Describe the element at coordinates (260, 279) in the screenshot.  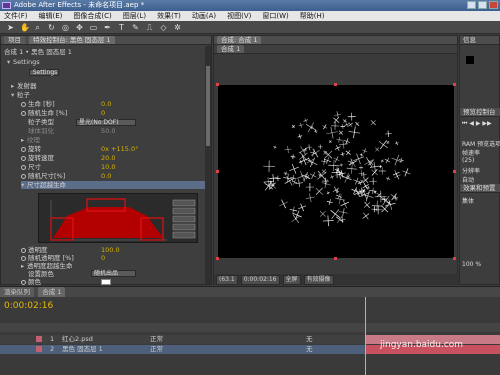
I see `comp-timecode: 0:00:02:16` at that location.